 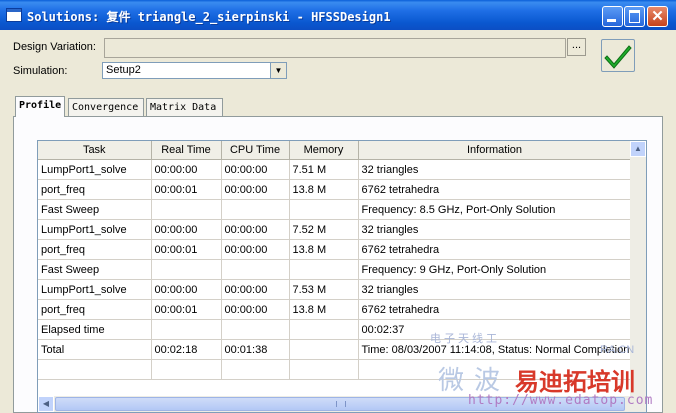 I want to click on column-header-task: Task, so click(x=95, y=150).